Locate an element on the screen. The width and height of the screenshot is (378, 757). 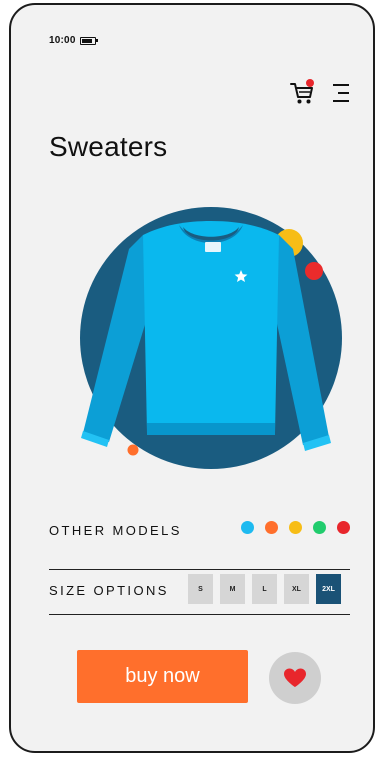
size-option-m: M is located at coordinates (232, 589).